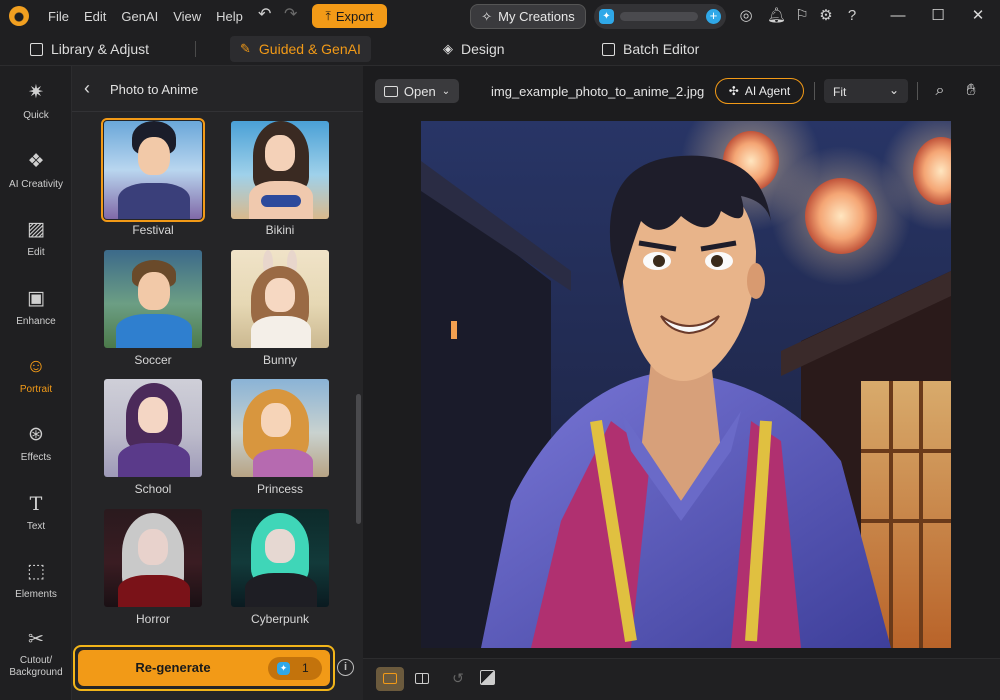  I want to click on credits-pill: ✦ +, so click(660, 16).